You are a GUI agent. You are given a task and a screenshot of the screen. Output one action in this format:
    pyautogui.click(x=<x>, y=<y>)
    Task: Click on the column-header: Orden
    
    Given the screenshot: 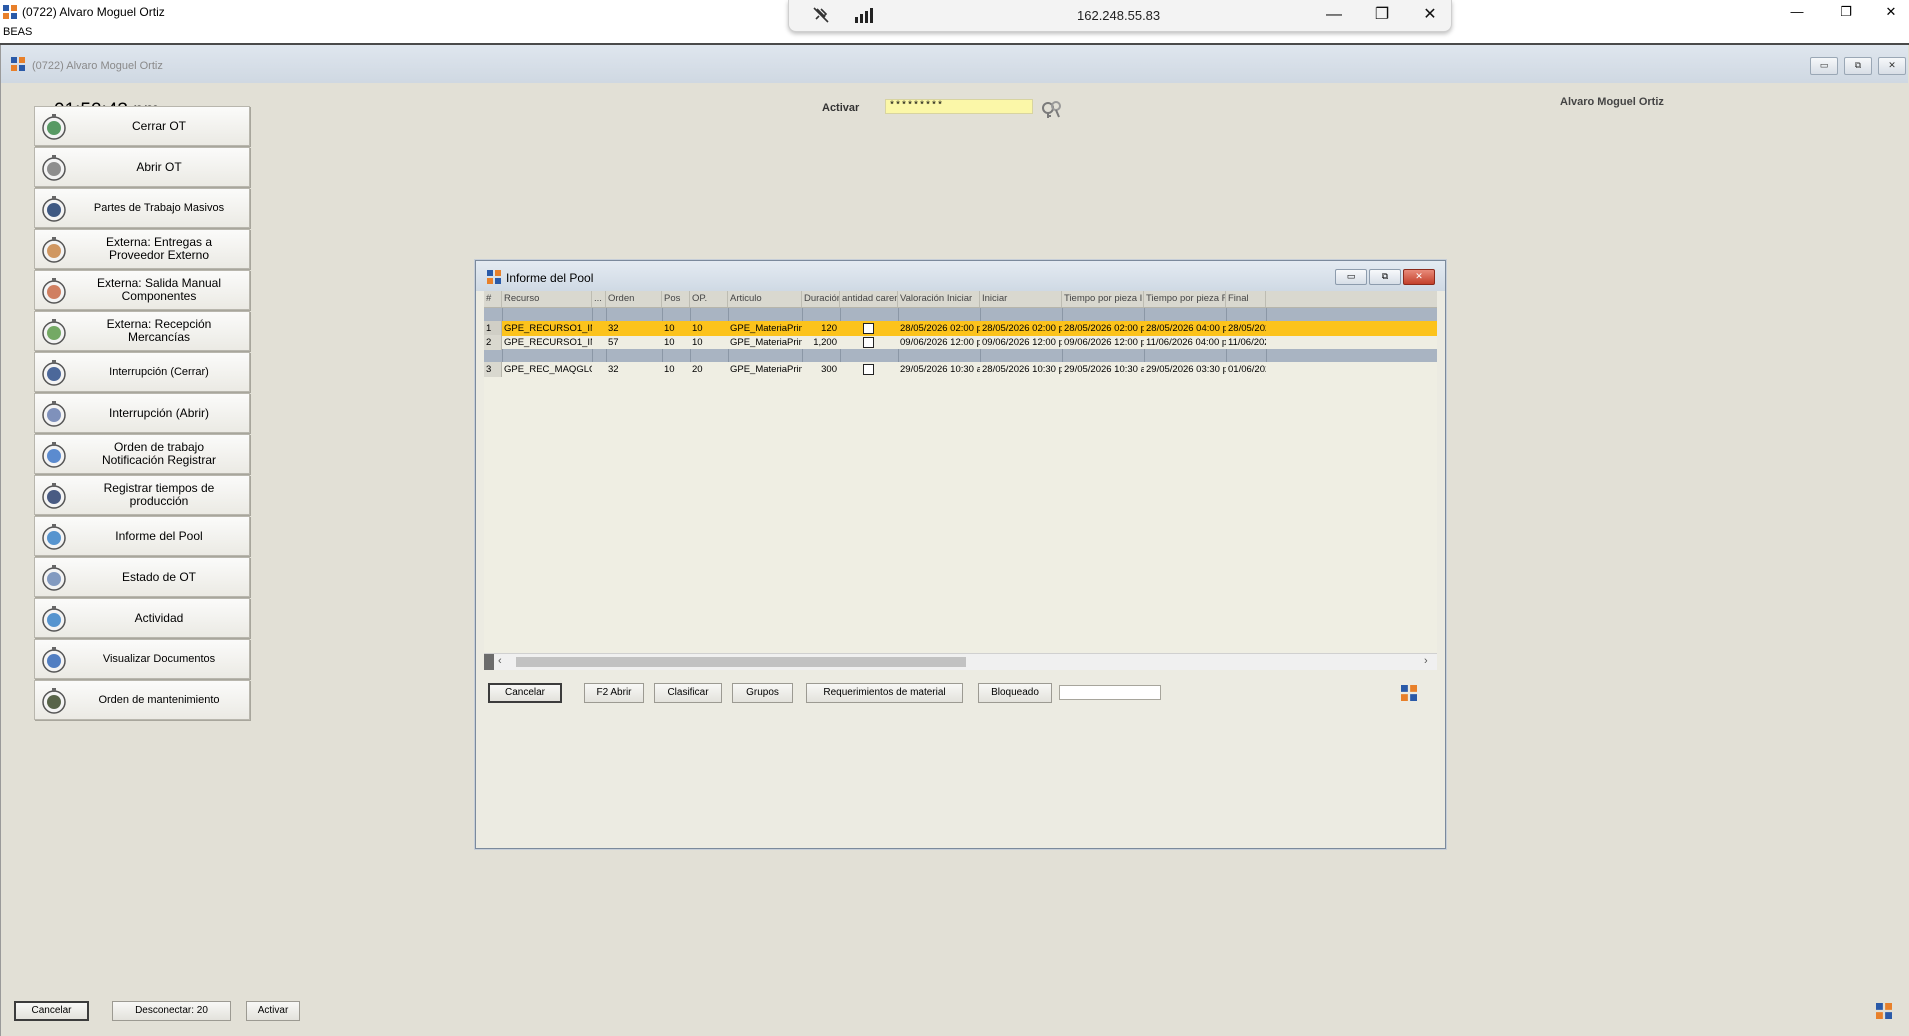 What is the action you would take?
    pyautogui.click(x=634, y=299)
    